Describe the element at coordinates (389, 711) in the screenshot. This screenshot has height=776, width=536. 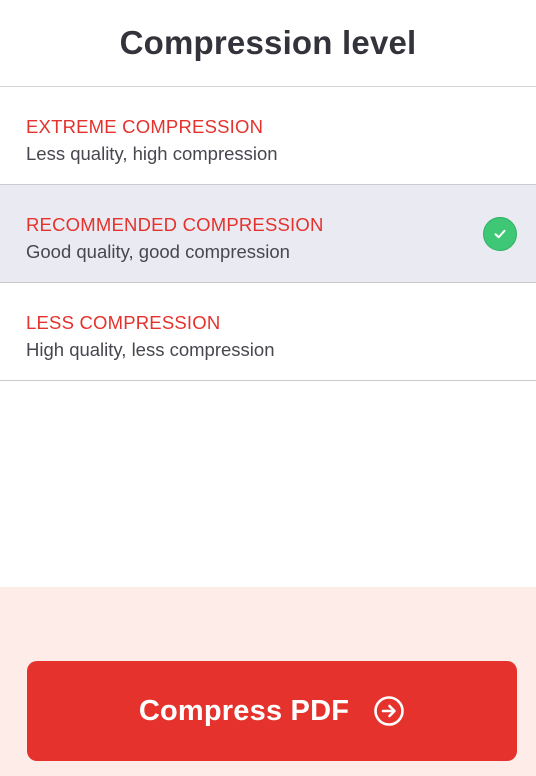
I see `arrow-right-circle-icon` at that location.